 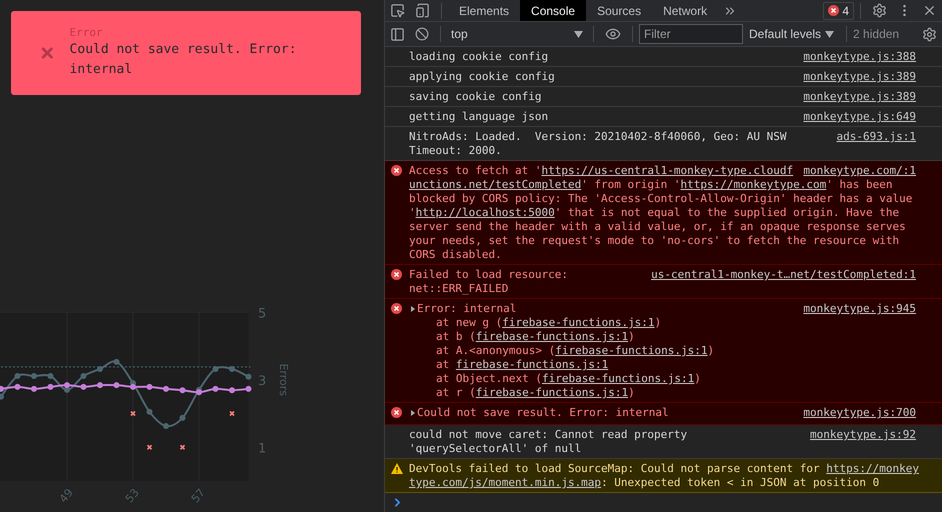 I want to click on device-icon, so click(x=422, y=10).